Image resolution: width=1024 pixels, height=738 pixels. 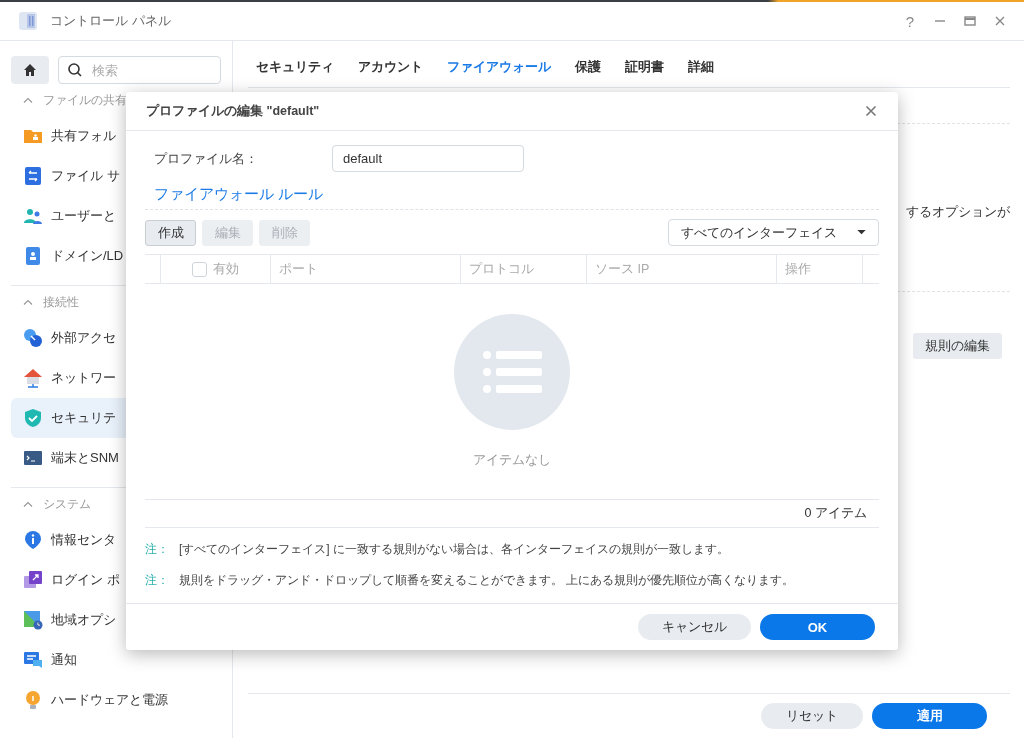 What do you see at coordinates (798, 269) in the screenshot?
I see `column-header: 操作` at bounding box center [798, 269].